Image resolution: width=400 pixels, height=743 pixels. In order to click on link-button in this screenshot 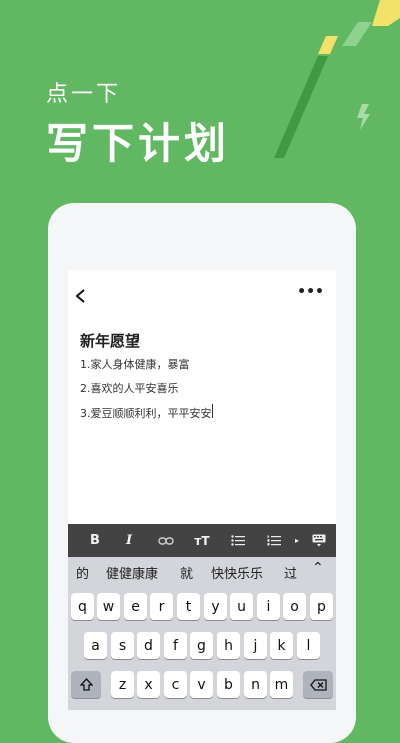, I will do `click(166, 540)`.